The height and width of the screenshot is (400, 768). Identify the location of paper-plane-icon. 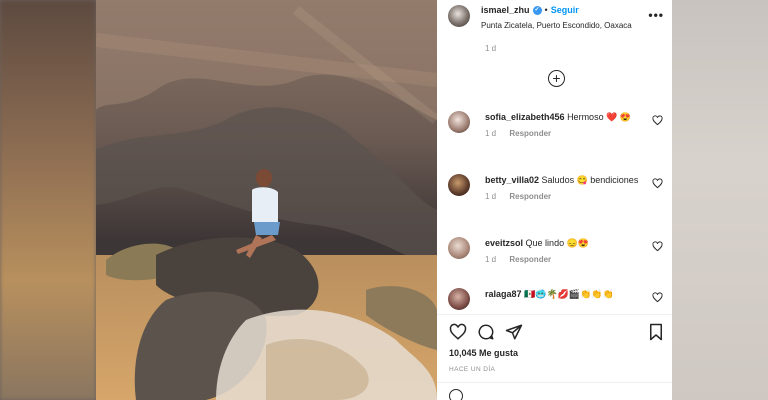
(514, 332).